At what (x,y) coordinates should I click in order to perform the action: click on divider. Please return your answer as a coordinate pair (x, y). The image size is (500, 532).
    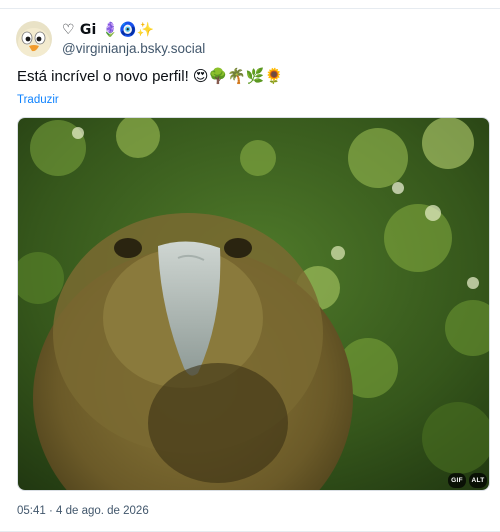
    Looking at the image, I should click on (250, 8).